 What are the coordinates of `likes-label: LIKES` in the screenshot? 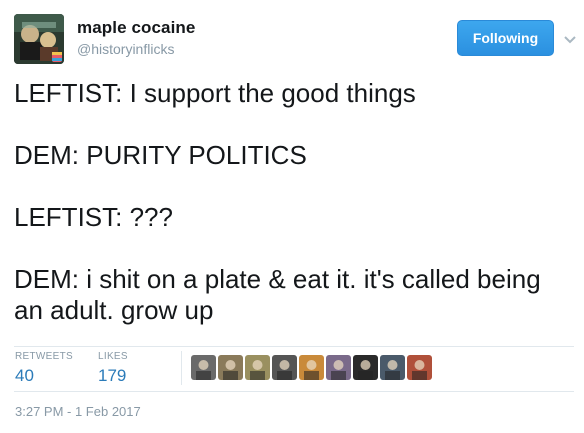 It's located at (113, 356).